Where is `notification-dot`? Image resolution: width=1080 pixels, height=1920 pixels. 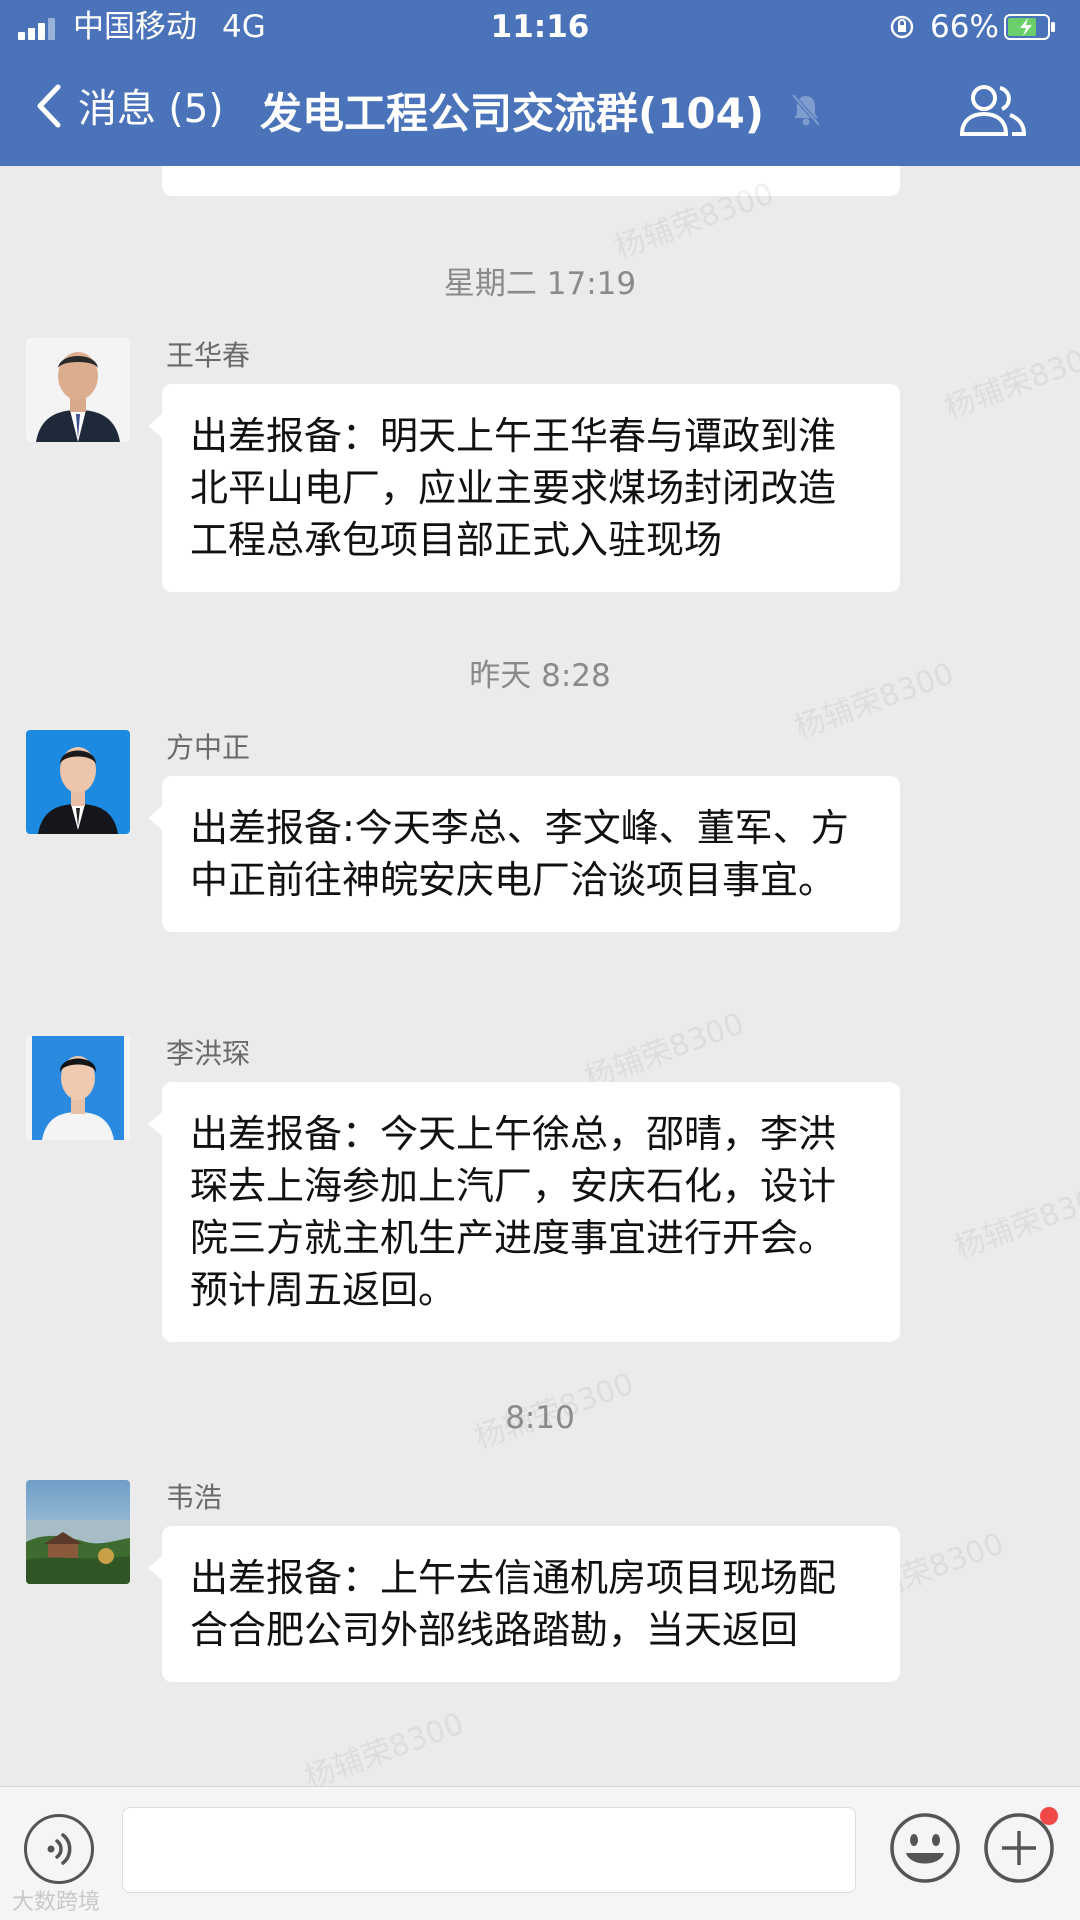 notification-dot is located at coordinates (1049, 1816).